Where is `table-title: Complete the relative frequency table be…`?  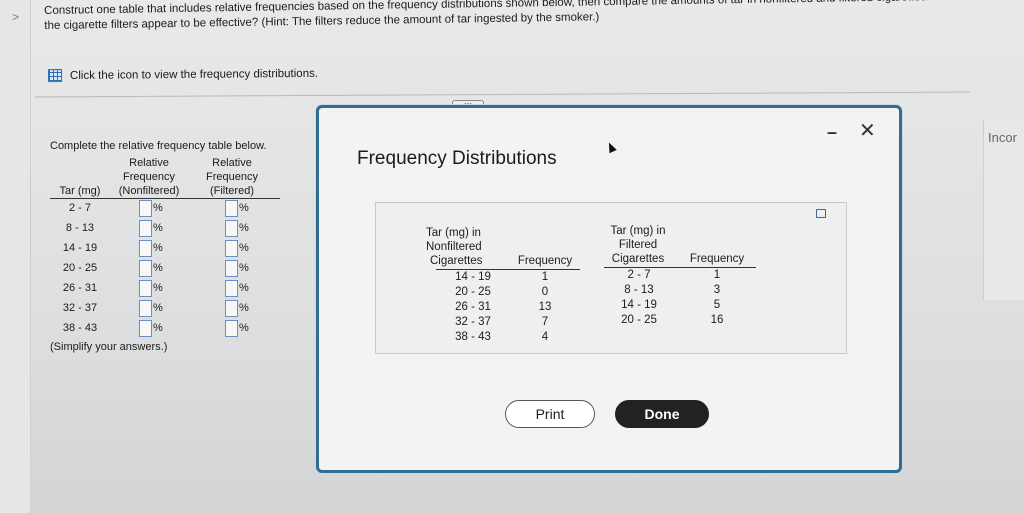
table-title: Complete the relative frequency table be… is located at coordinates (158, 146).